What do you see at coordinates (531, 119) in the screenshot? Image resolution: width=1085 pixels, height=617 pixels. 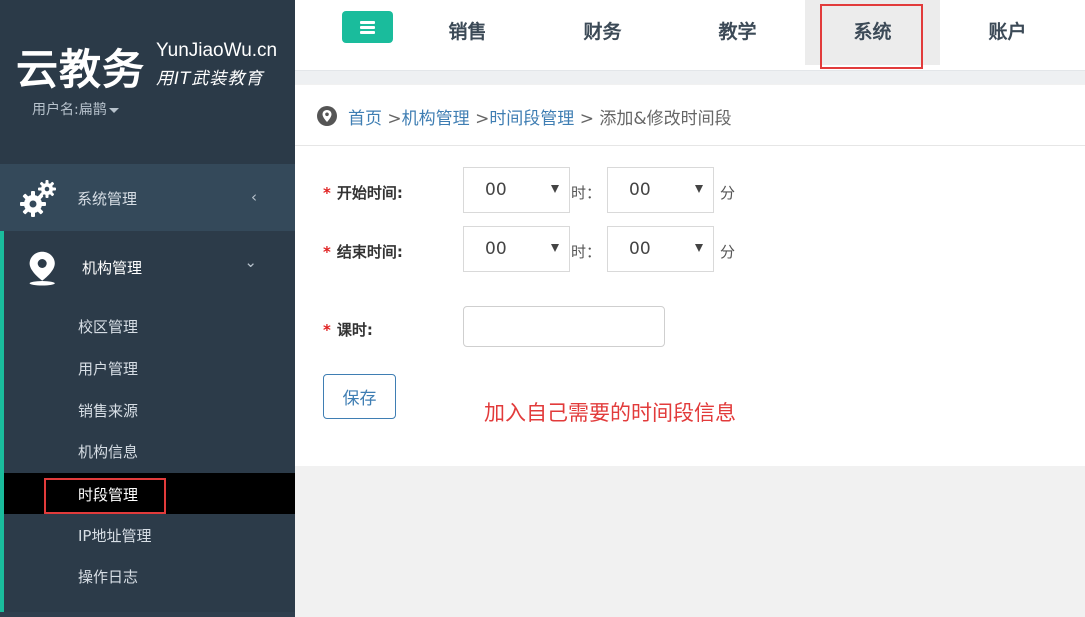 I see `breadcrumb-time-slot-management: 时间段管理` at bounding box center [531, 119].